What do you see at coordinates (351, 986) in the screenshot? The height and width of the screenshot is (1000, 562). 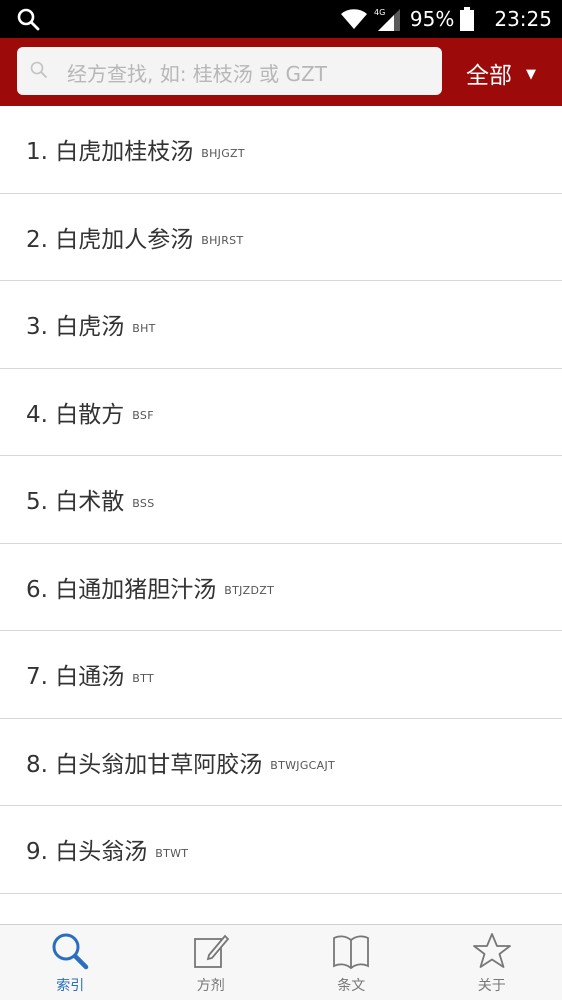 I see `tab-label: 条文` at bounding box center [351, 986].